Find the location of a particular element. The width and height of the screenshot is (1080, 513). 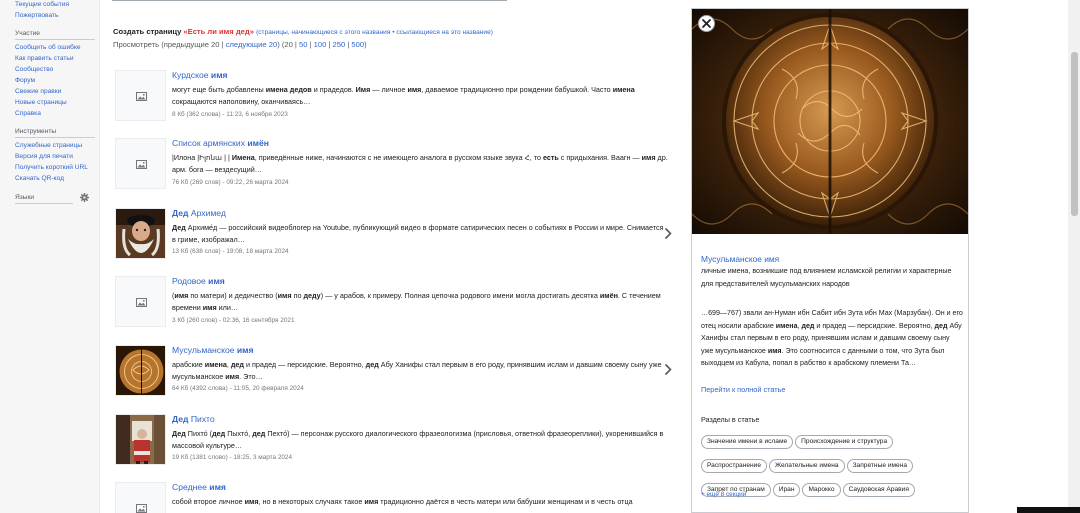

sidebar-item-help: Справка is located at coordinates (40, 113).